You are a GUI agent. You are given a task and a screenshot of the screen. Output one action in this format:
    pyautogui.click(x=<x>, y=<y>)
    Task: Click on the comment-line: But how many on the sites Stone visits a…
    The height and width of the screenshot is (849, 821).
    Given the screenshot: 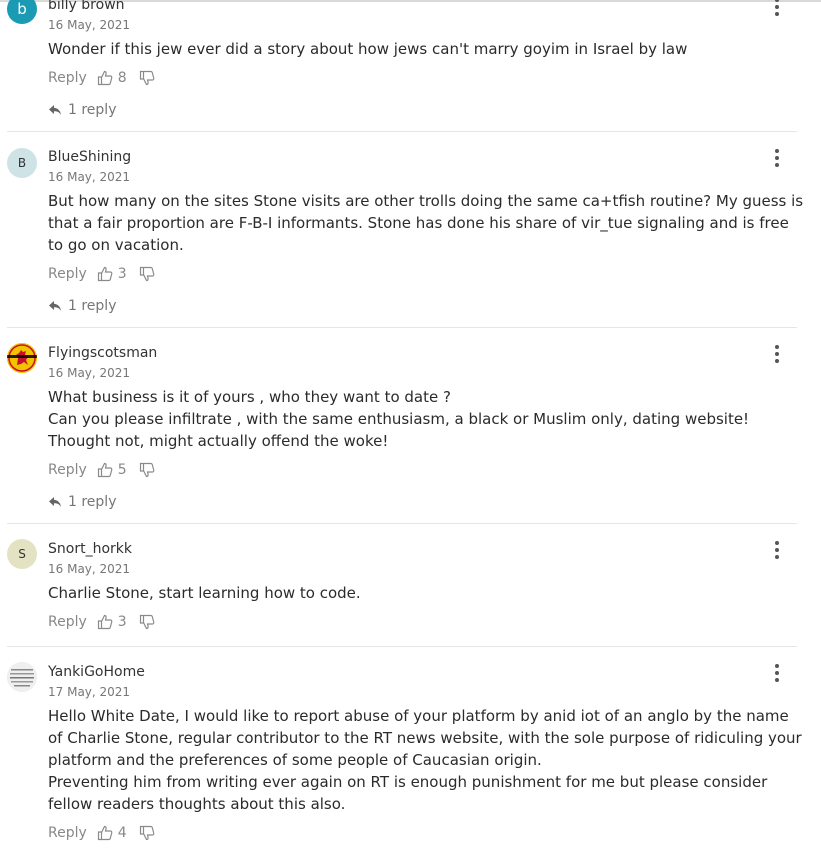 What is the action you would take?
    pyautogui.click(x=426, y=201)
    